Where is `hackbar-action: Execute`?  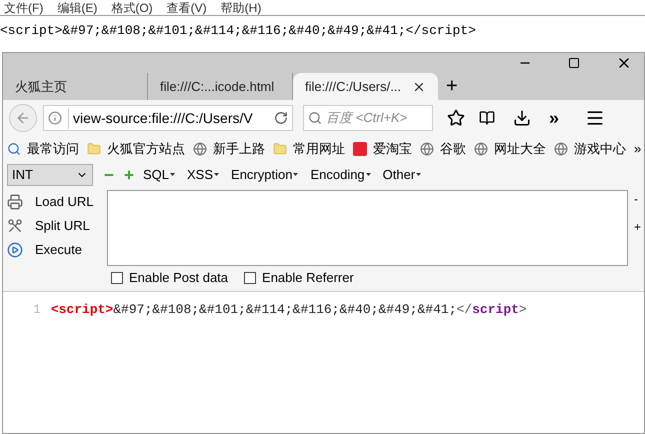
hackbar-action: Execute is located at coordinates (58, 250).